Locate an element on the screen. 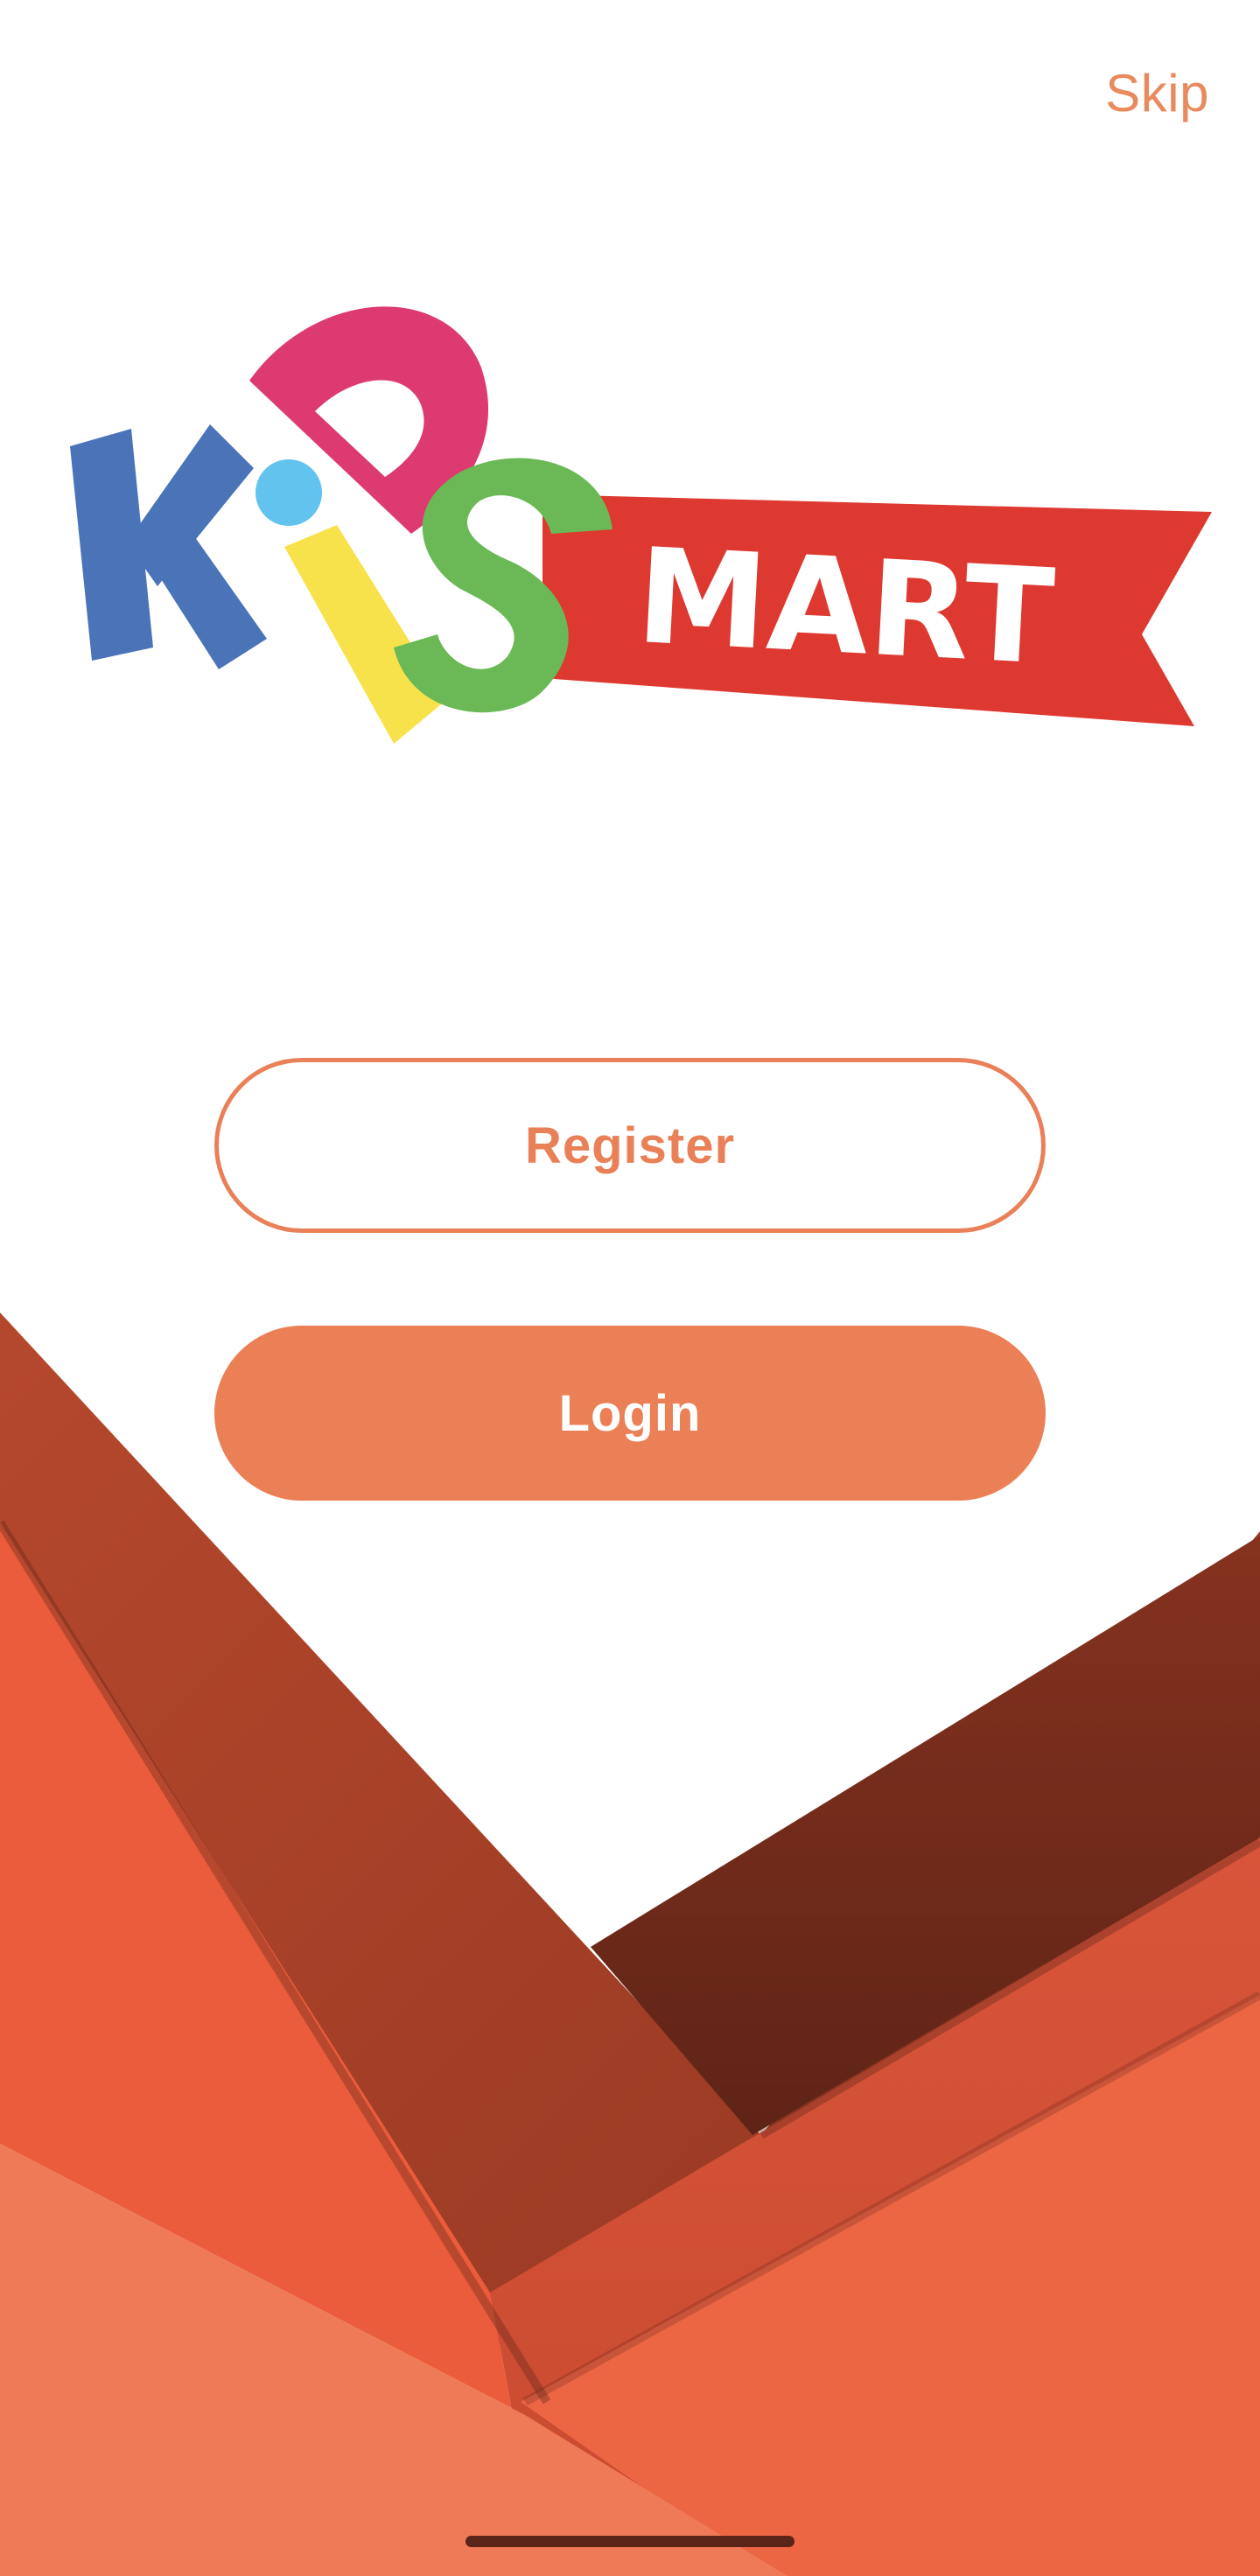 This screenshot has width=1260, height=2576. logo-letter-i is located at coordinates (365, 634).